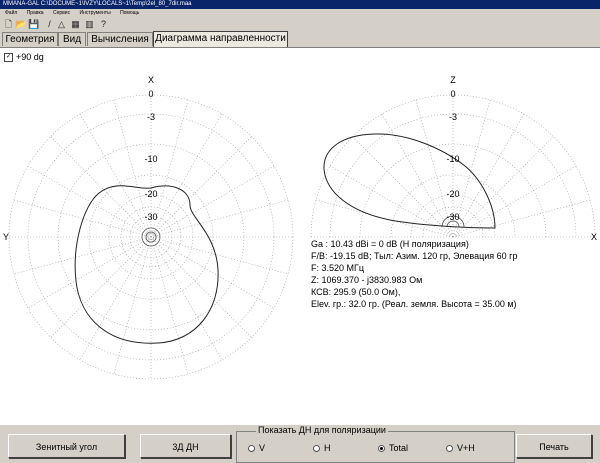  What do you see at coordinates (75, 24) in the screenshot?
I see `table-icon: ▦` at bounding box center [75, 24].